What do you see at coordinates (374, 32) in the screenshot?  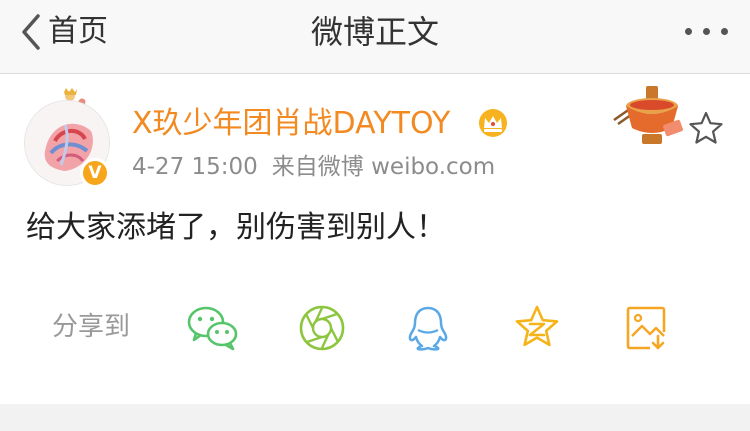 I see `page-title: 微博正文` at bounding box center [374, 32].